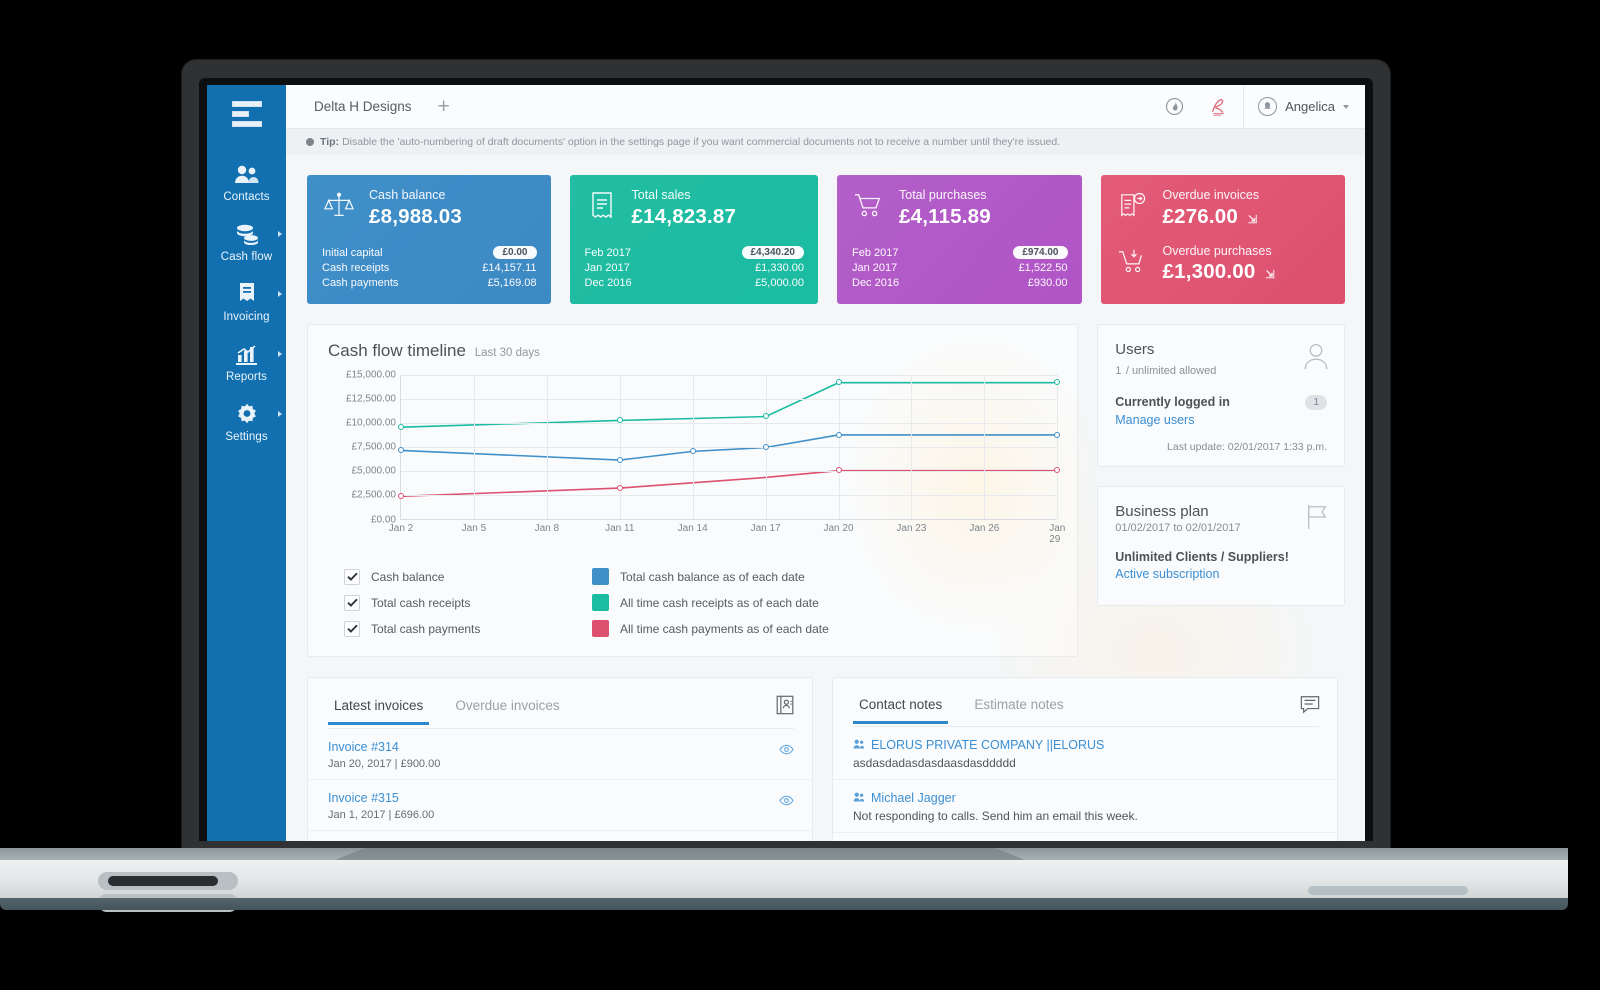  Describe the element at coordinates (1085, 837) in the screenshot. I see `list-item: Martin Freeman` at that location.